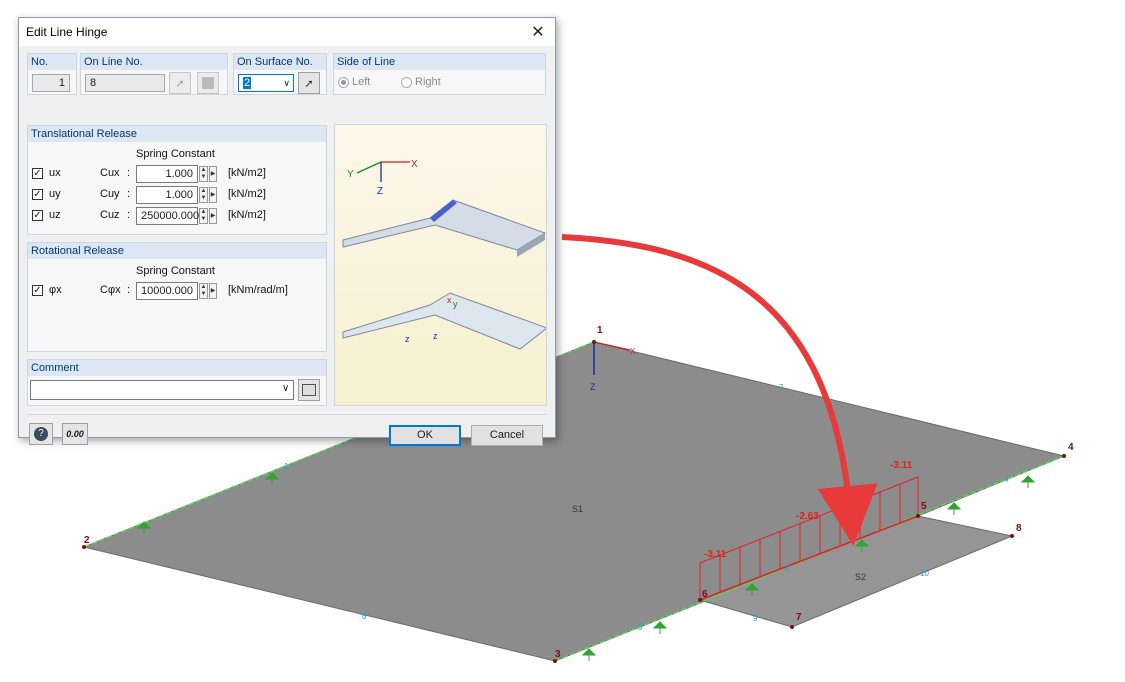 The height and width of the screenshot is (682, 1125). Describe the element at coordinates (924, 506) in the screenshot. I see `node-label-5: 5` at that location.